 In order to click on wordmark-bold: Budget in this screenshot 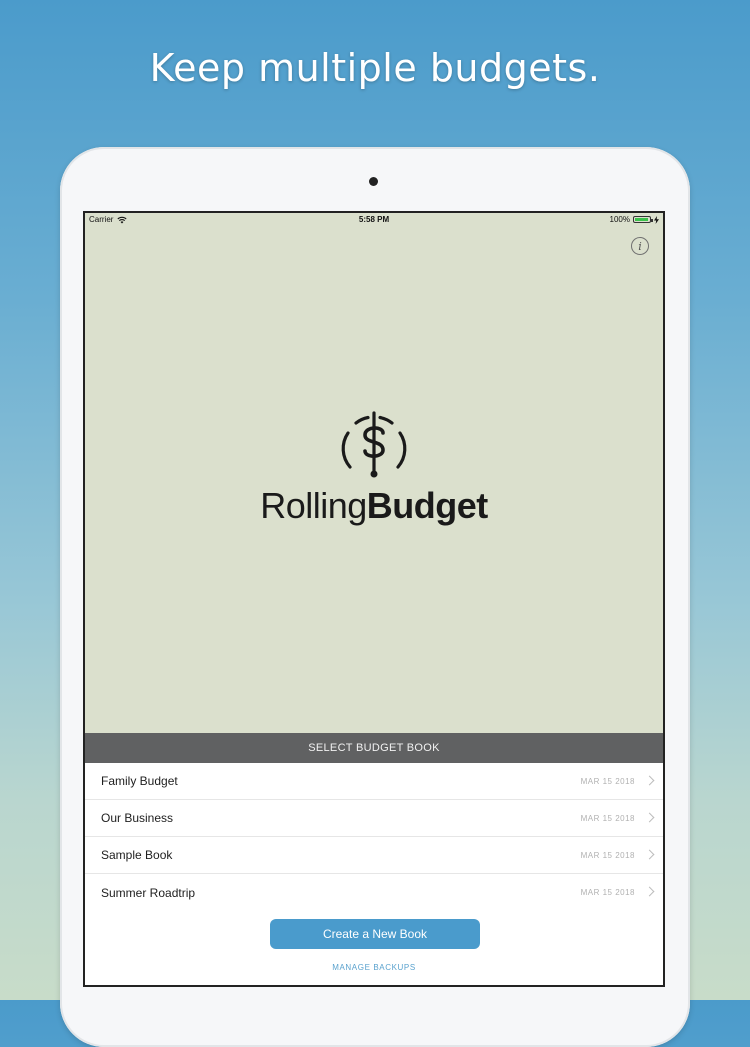, I will do `click(427, 505)`.